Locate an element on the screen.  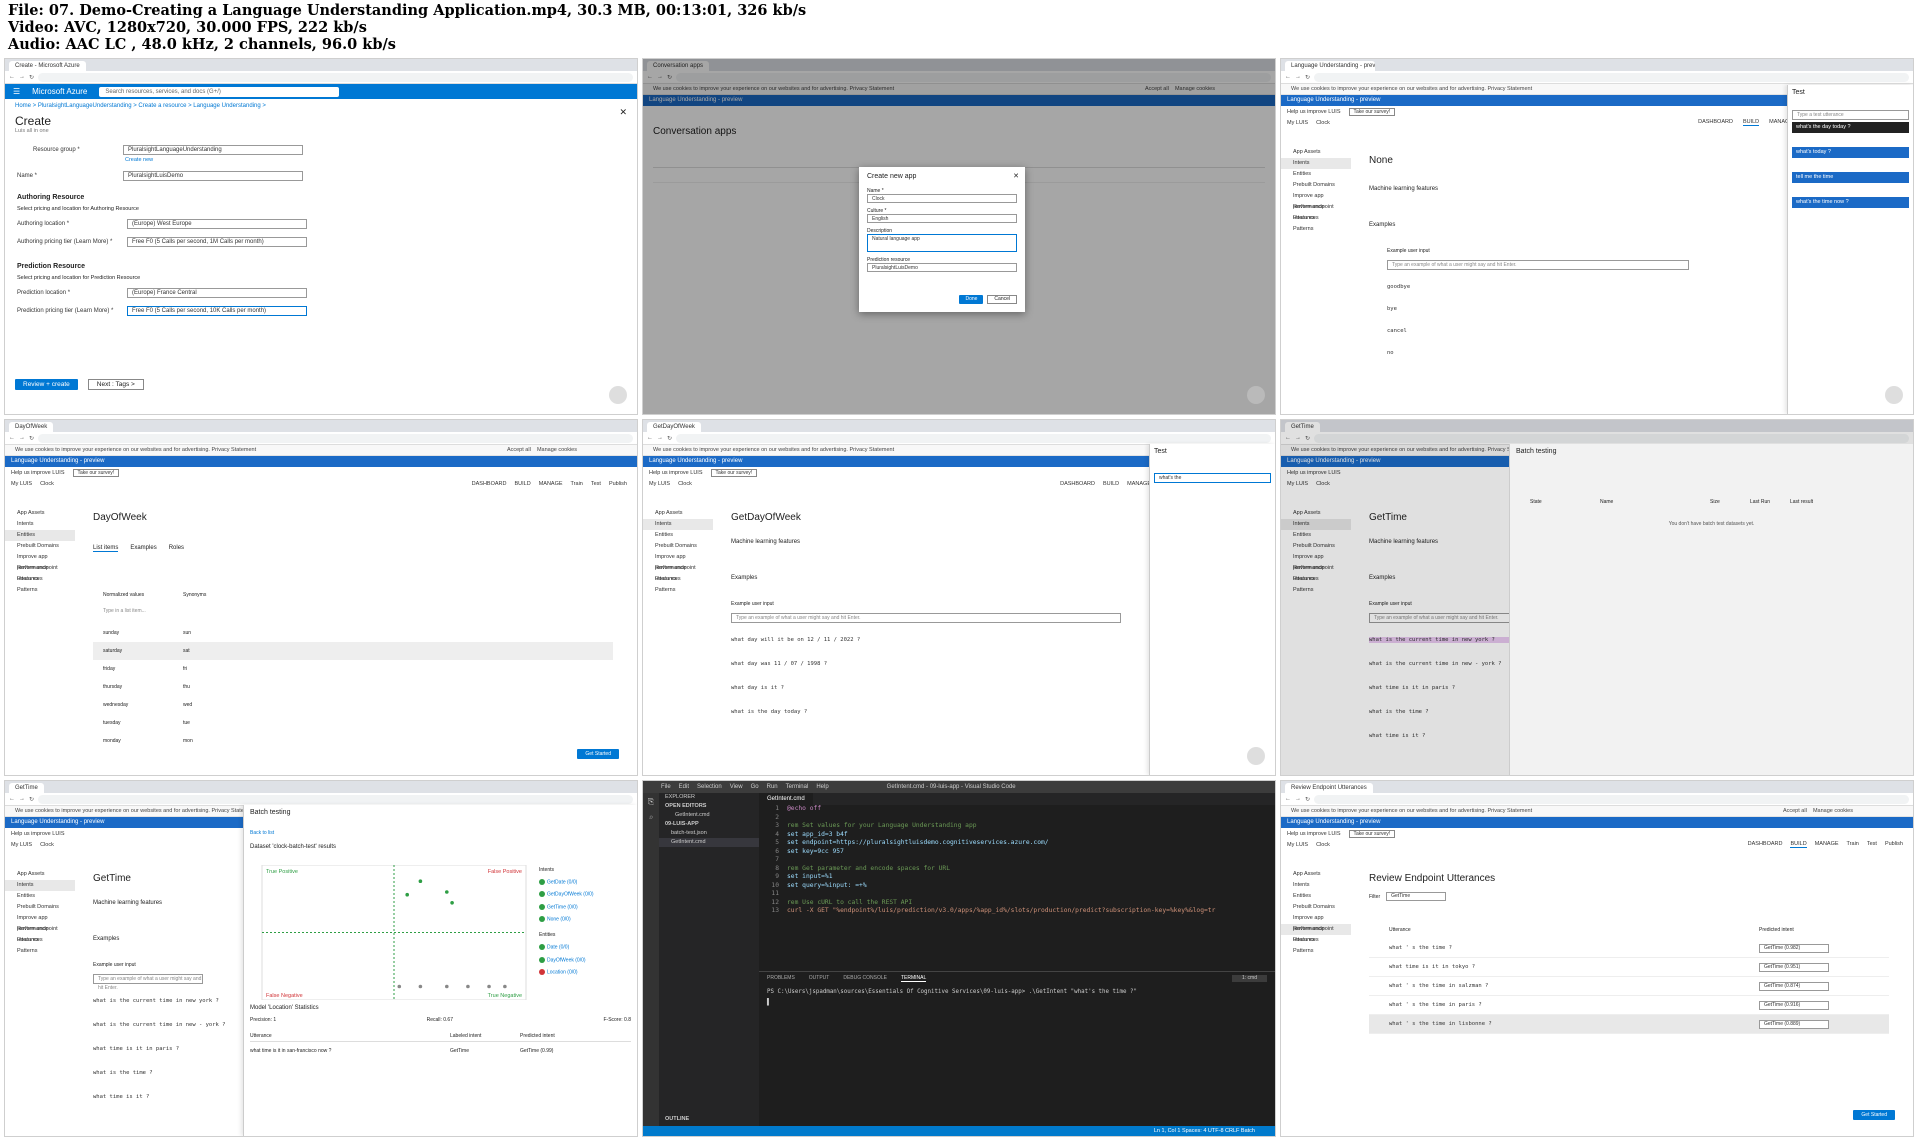
train-button: Train is located at coordinates (1853, 844).